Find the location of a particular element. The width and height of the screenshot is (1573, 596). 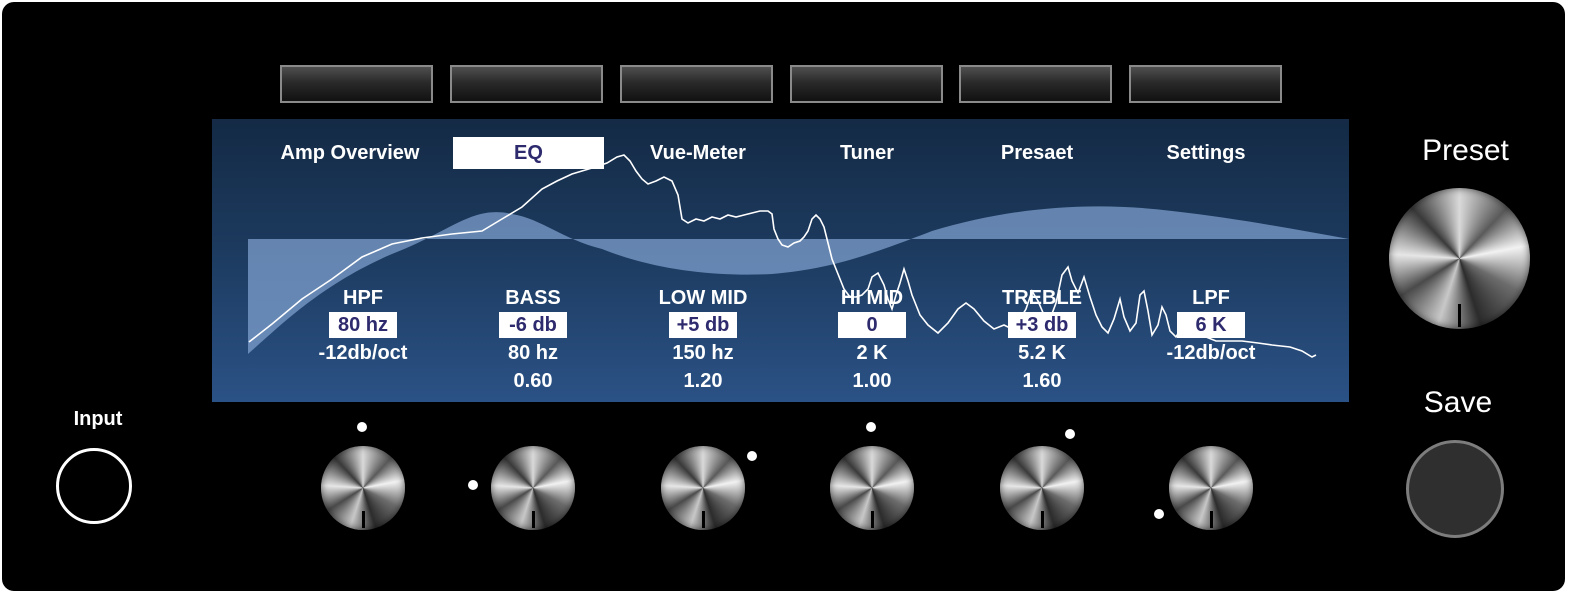

band-name: HPF is located at coordinates (363, 298).